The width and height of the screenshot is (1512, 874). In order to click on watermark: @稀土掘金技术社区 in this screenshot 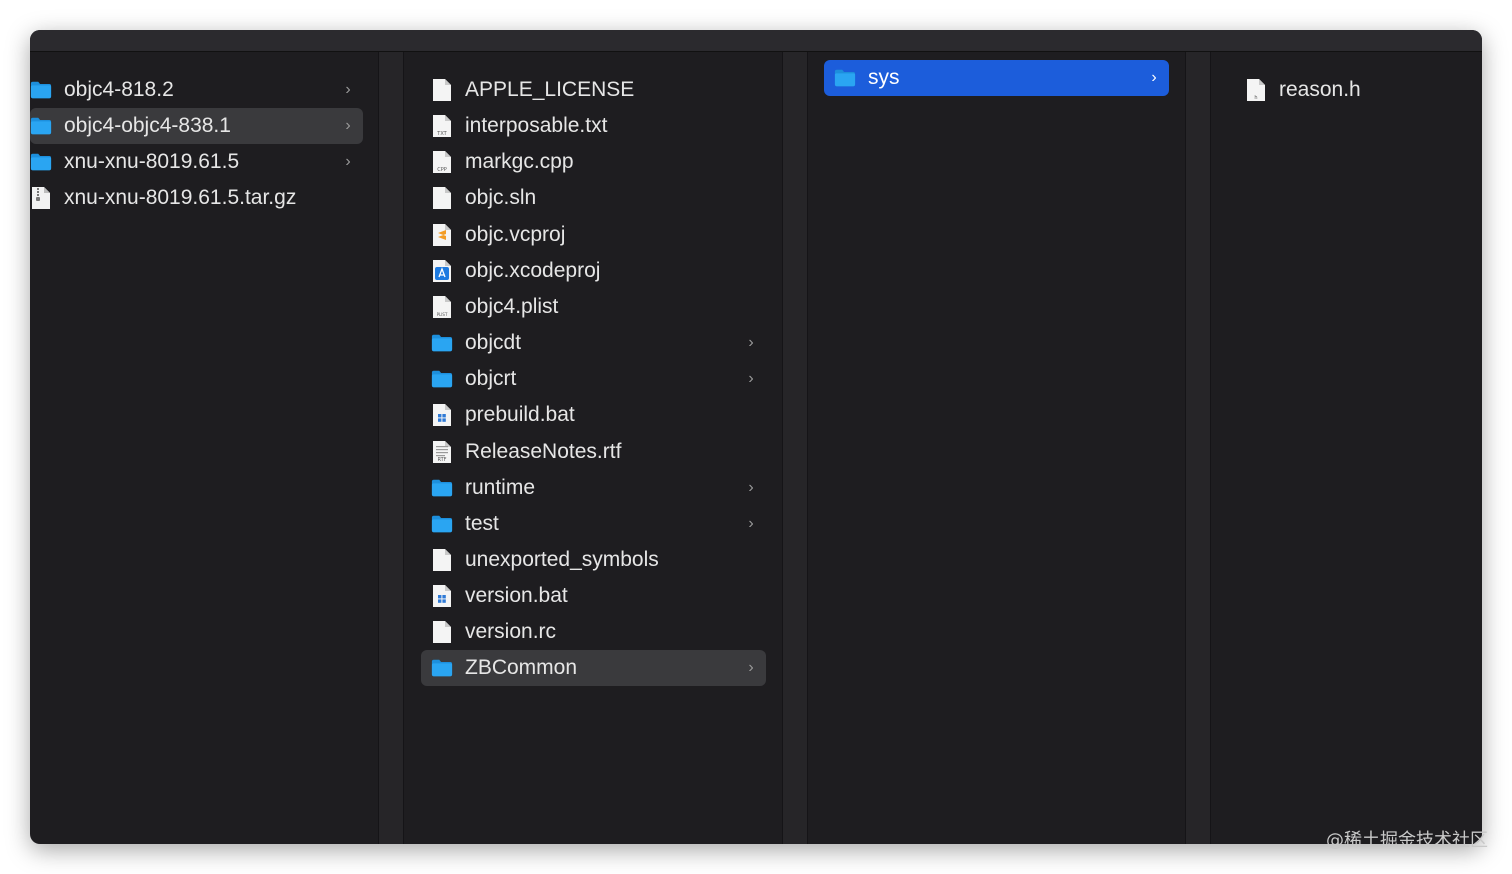, I will do `click(1407, 840)`.